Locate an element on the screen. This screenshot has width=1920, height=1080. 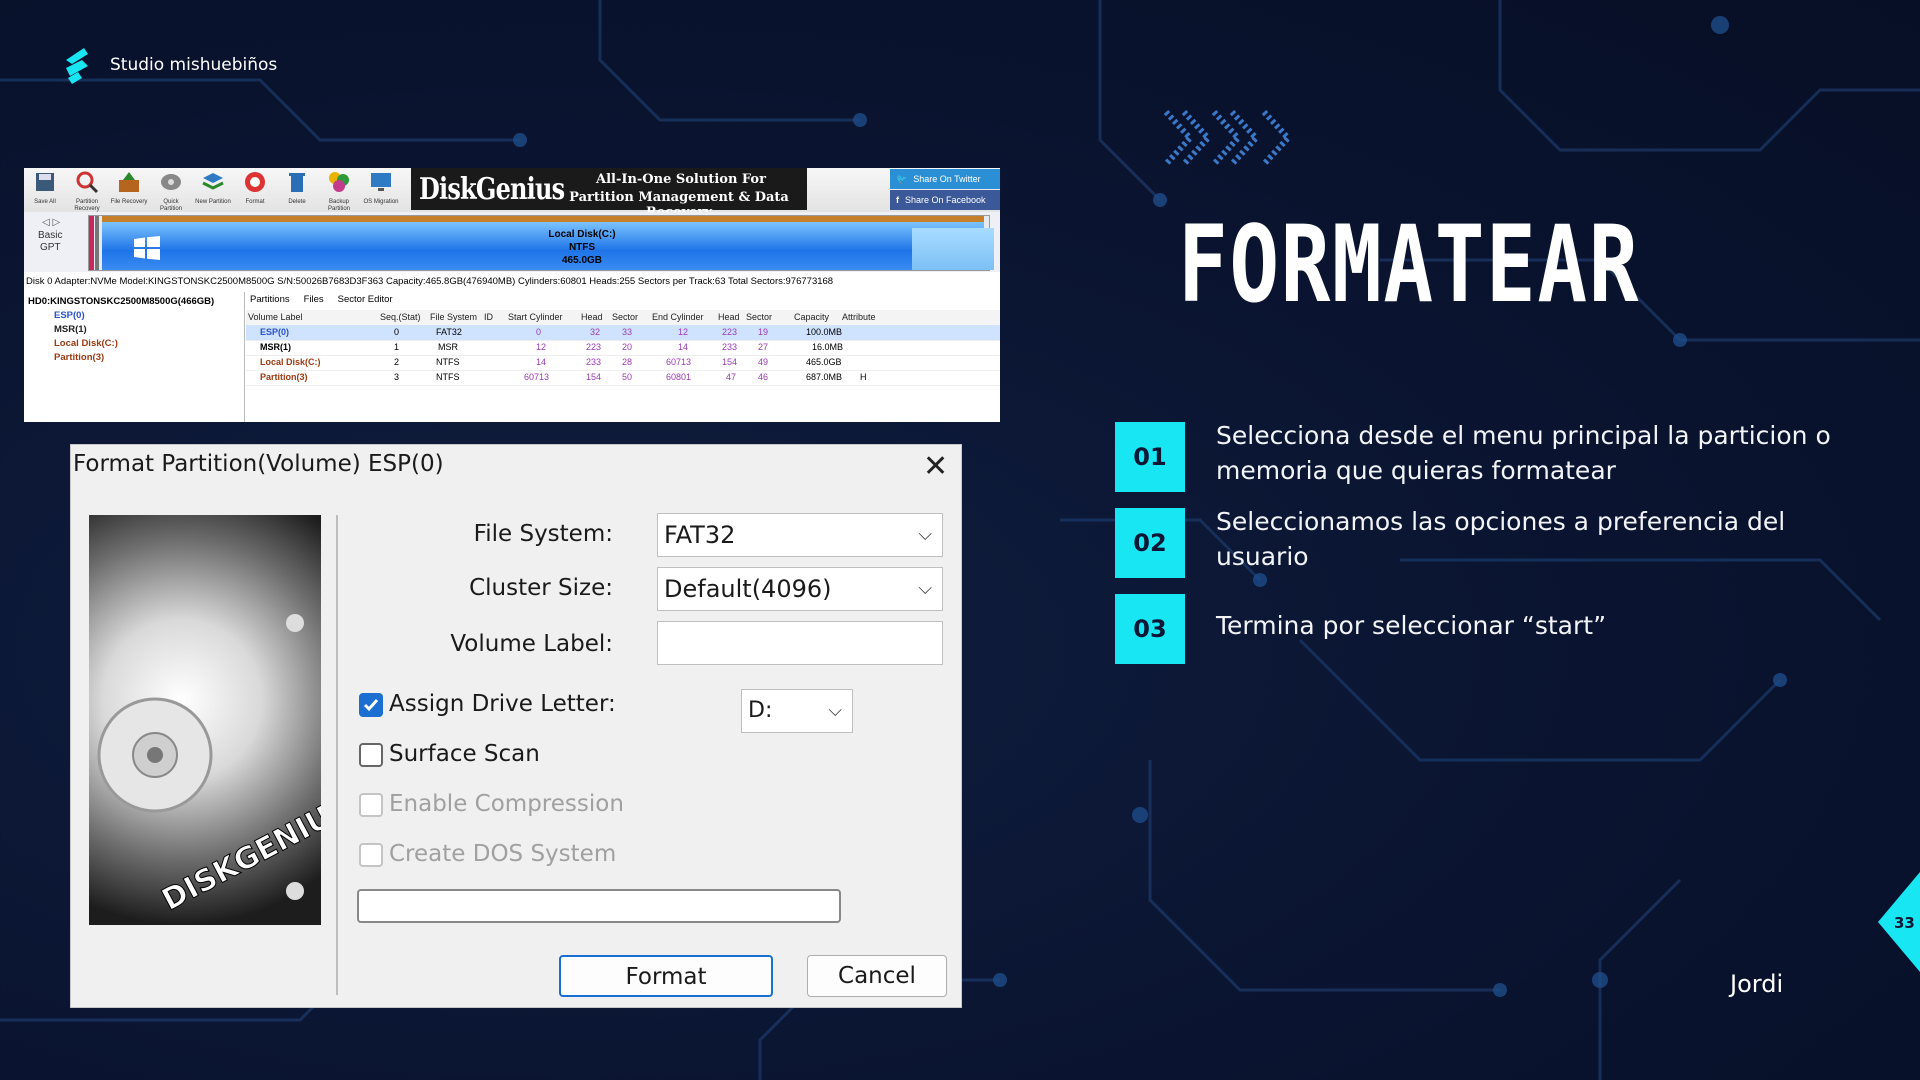
partition-bar: Local Disk(C:) NTFS 465.0GB is located at coordinates (541, 243).